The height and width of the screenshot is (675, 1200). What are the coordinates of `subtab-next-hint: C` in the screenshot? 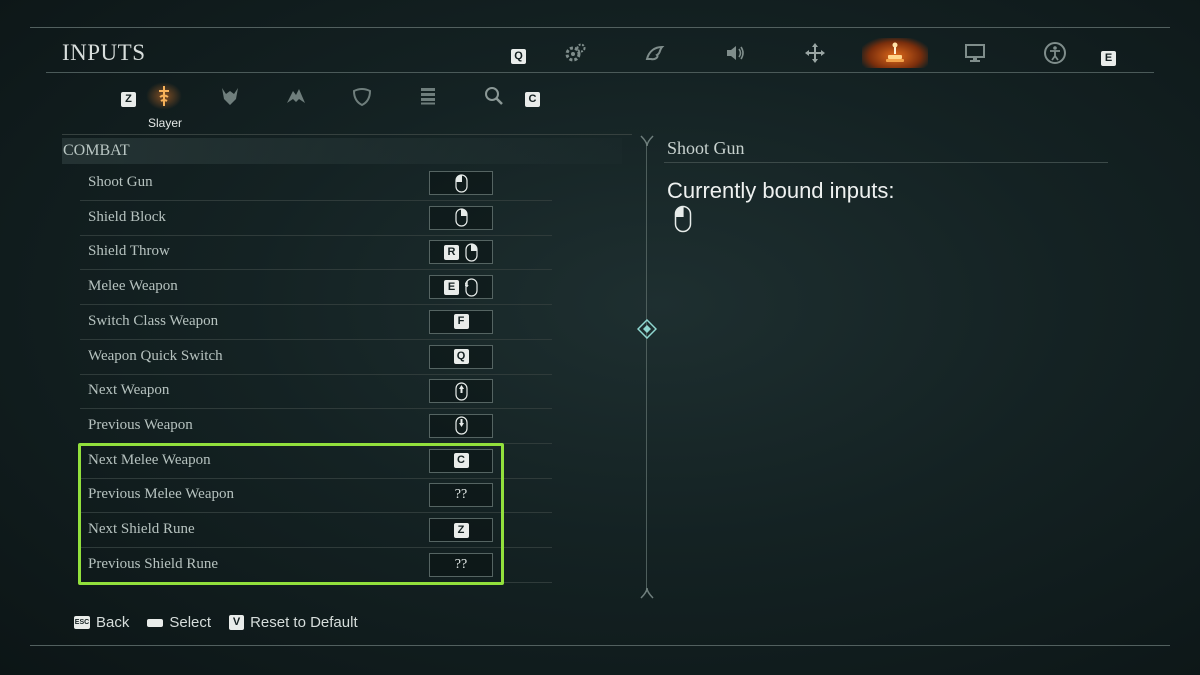 It's located at (532, 98).